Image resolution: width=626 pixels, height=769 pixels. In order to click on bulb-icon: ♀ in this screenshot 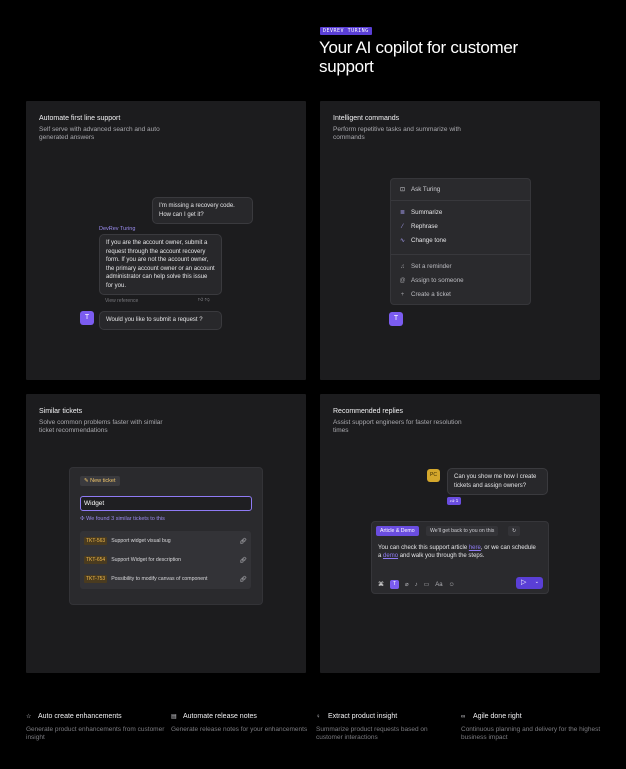, I will do `click(318, 716)`.